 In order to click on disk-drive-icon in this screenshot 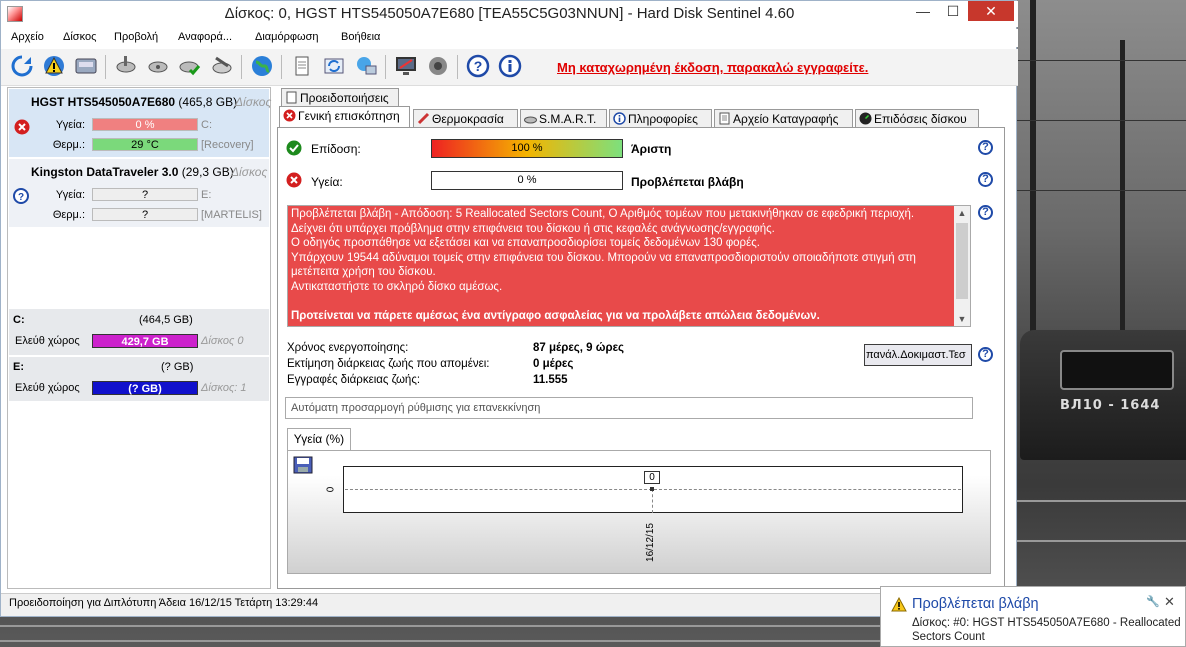, I will do `click(86, 66)`.